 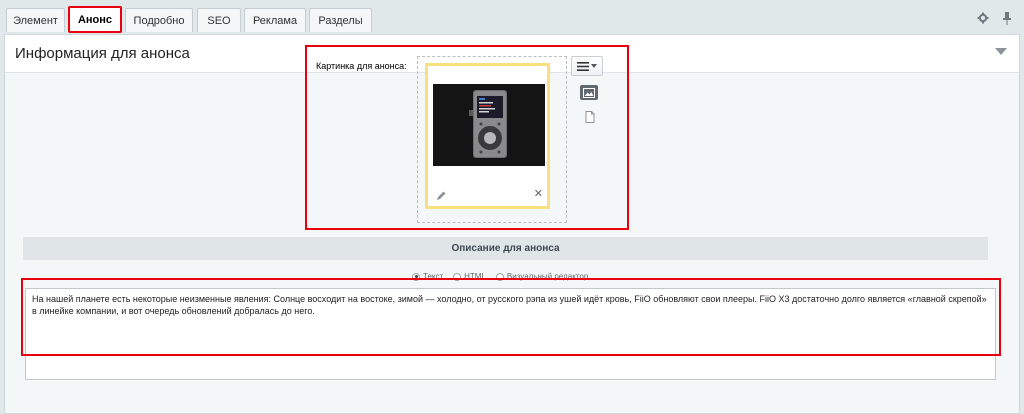 What do you see at coordinates (547, 276) in the screenshot?
I see `mode-label: Визуальный редактор` at bounding box center [547, 276].